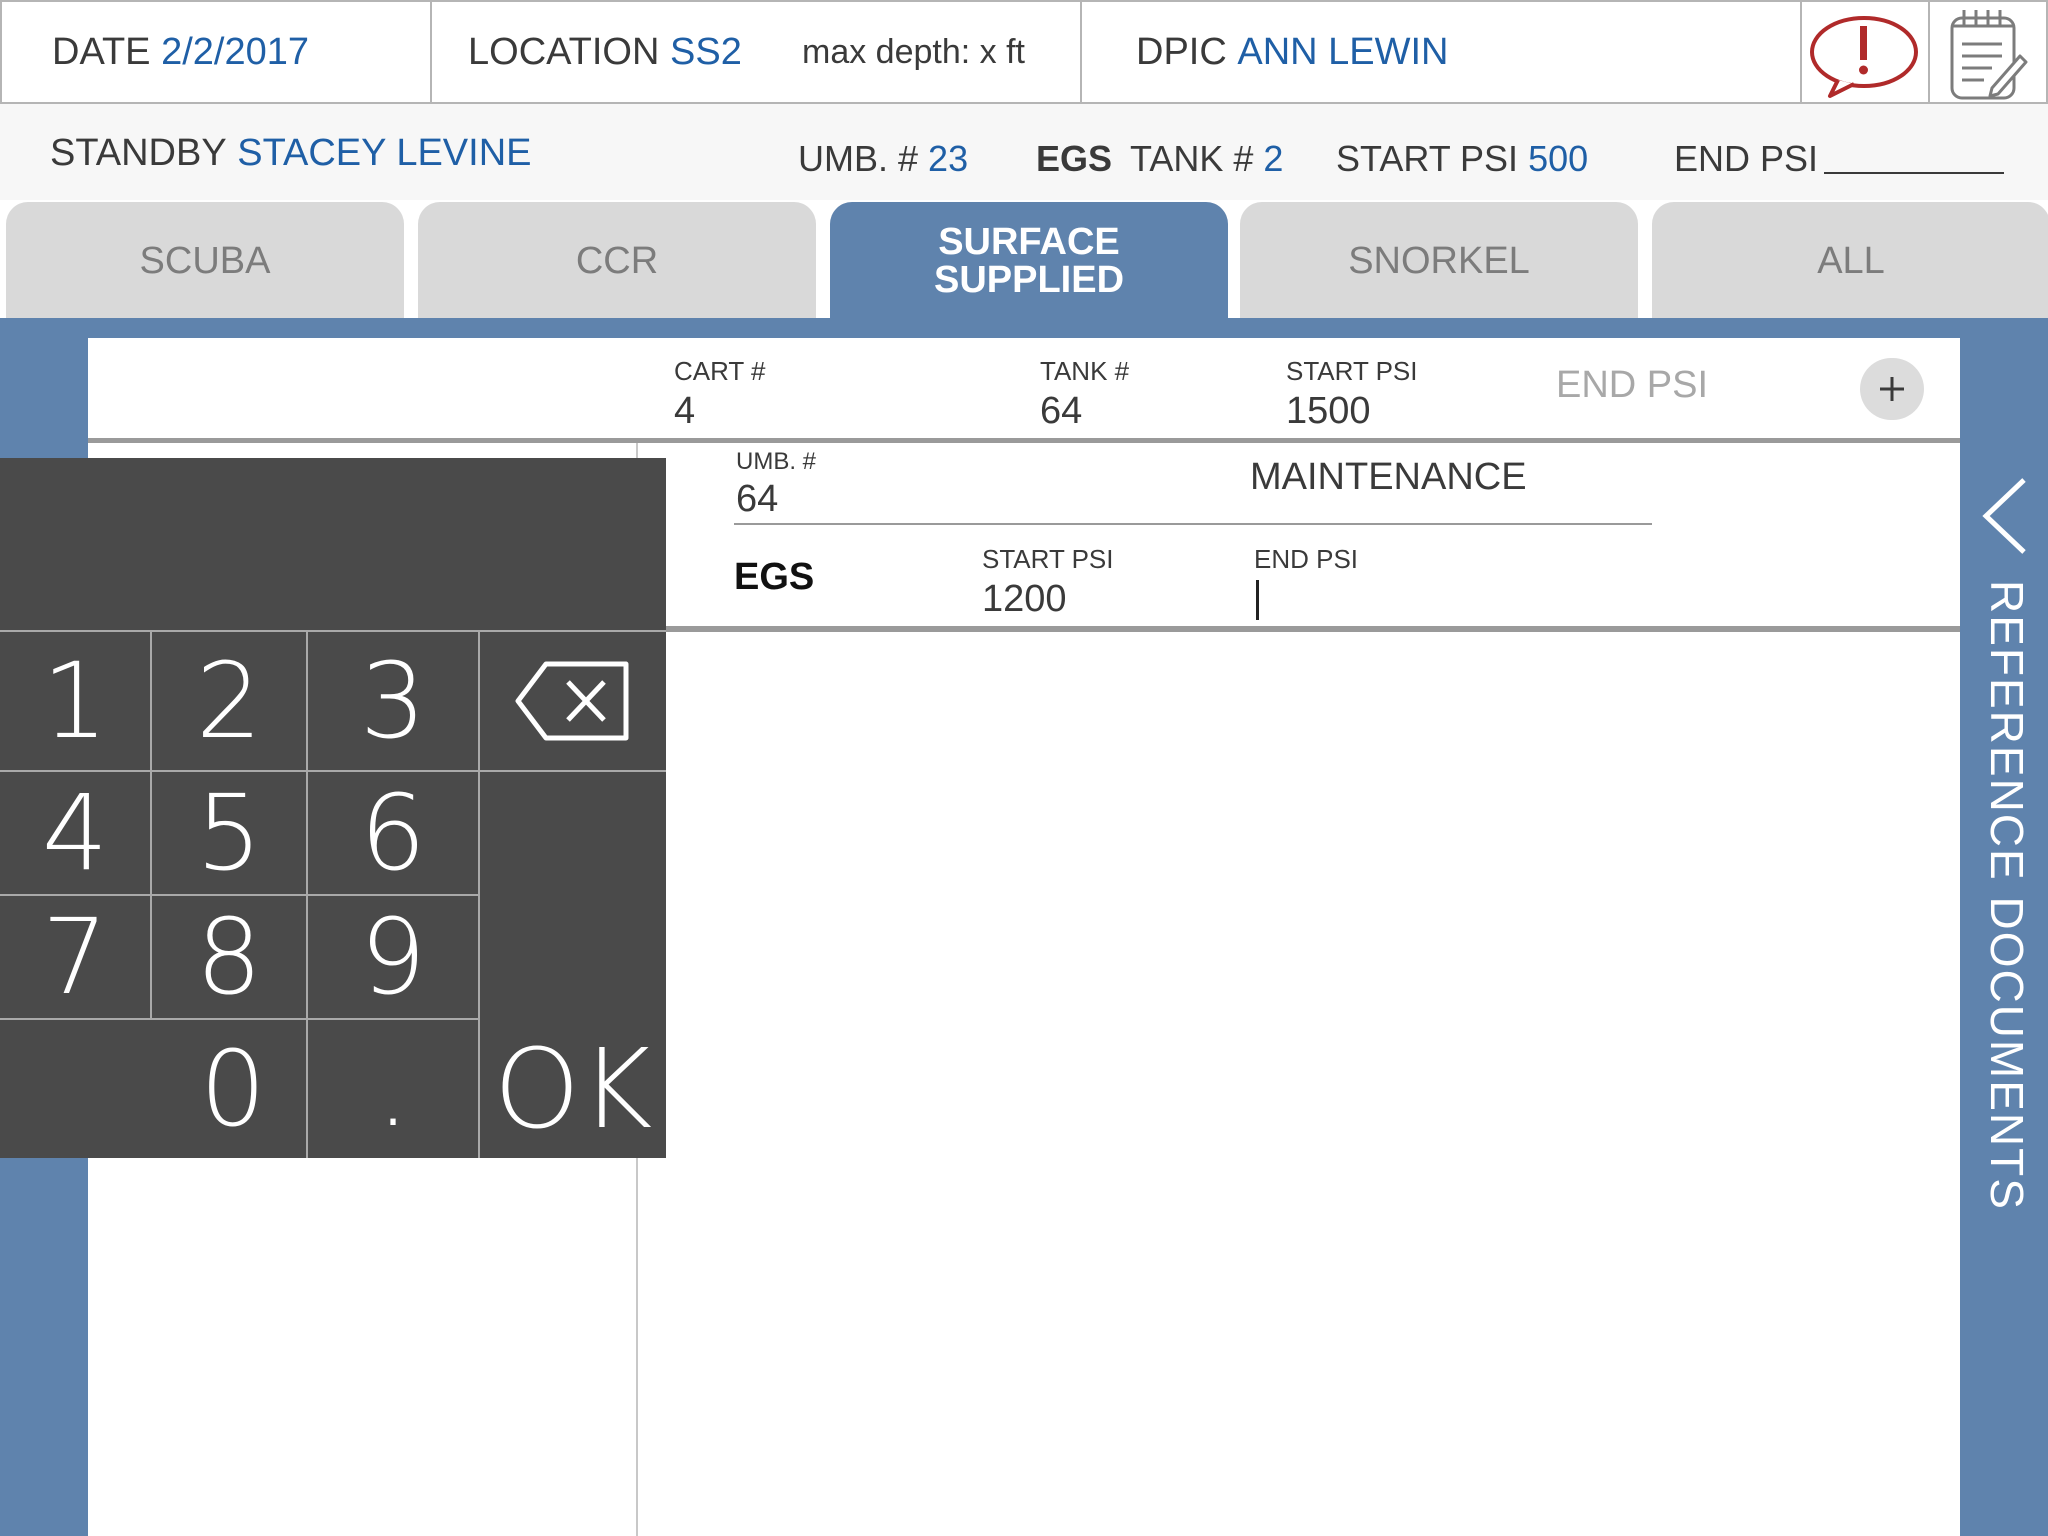 This screenshot has height=1536, width=2048. What do you see at coordinates (1632, 385) in the screenshot?
I see `cart-end-psi-input: END PSI` at bounding box center [1632, 385].